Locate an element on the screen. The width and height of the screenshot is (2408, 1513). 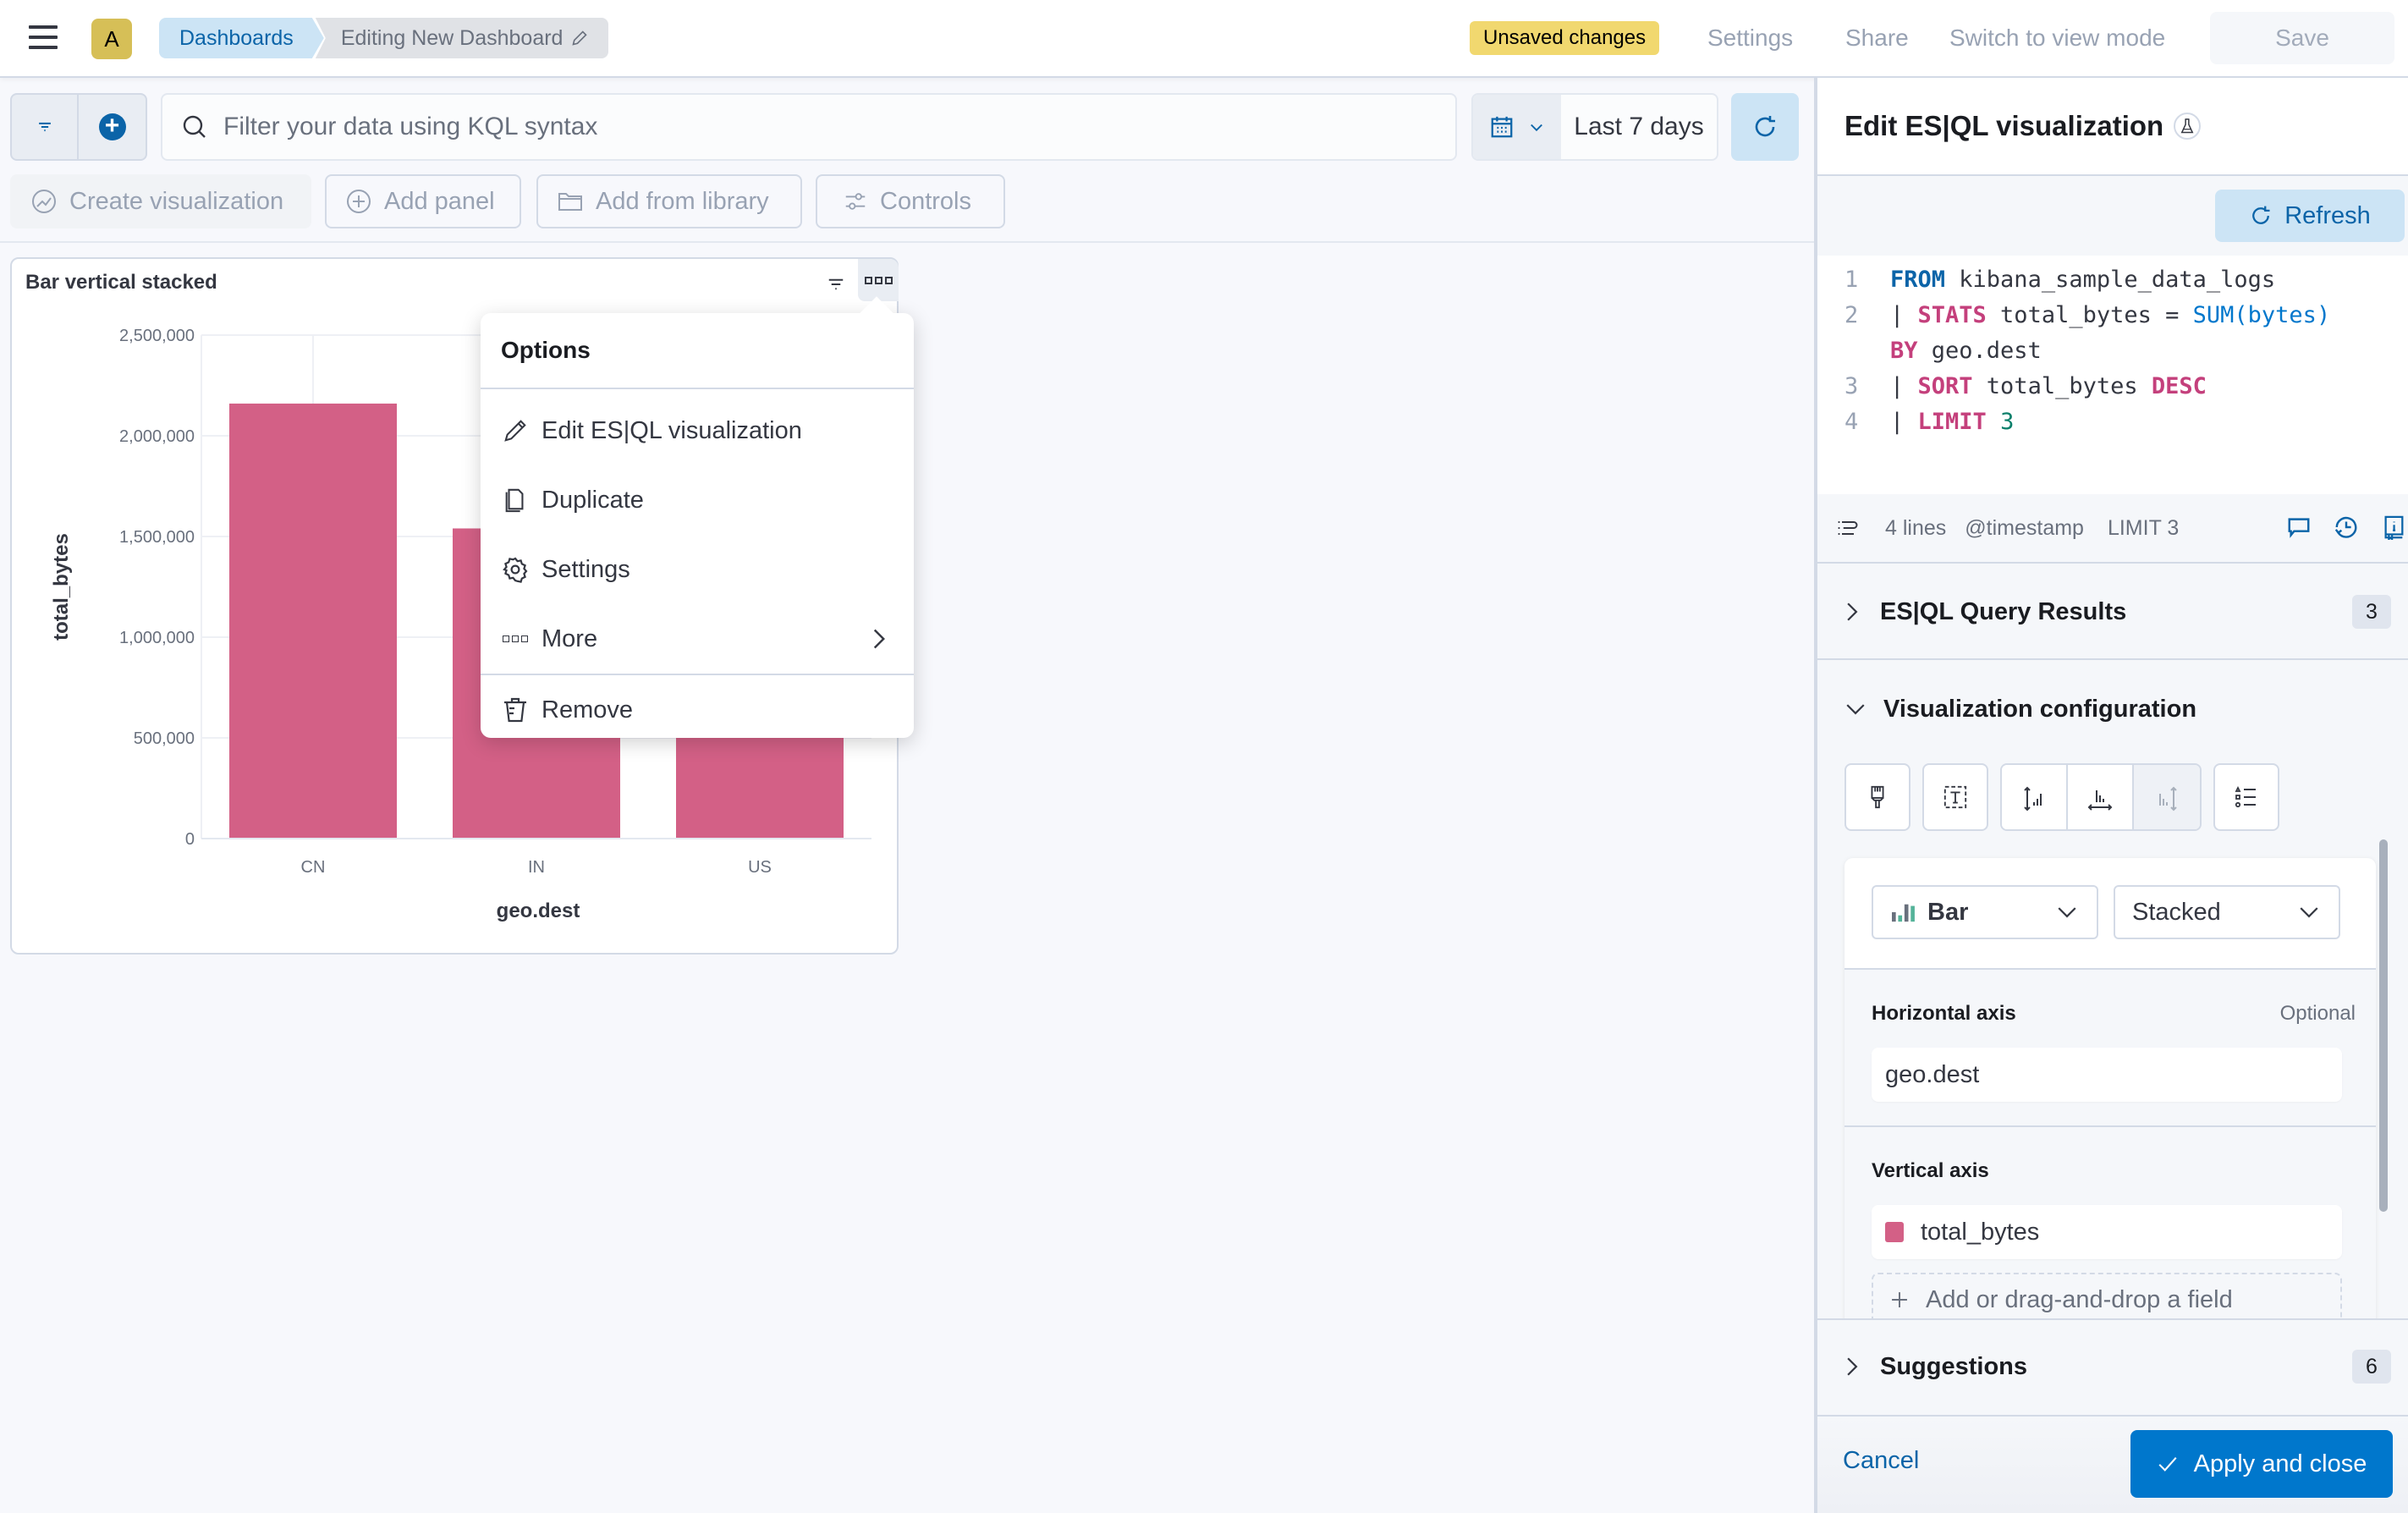
date-picker: Last 7 days is located at coordinates (1594, 127).